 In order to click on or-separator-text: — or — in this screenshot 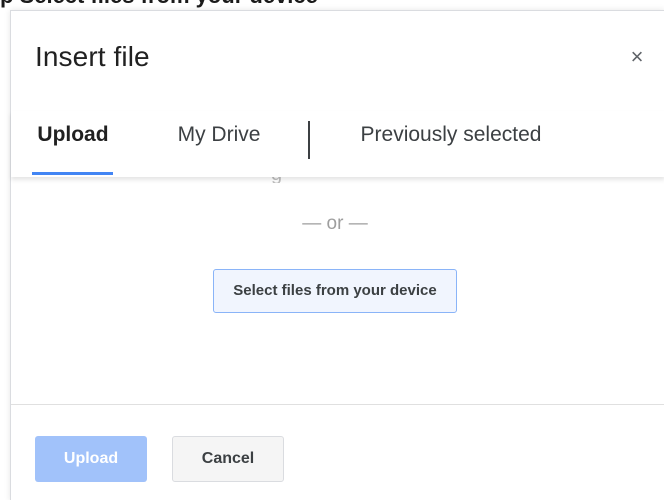, I will do `click(335, 223)`.